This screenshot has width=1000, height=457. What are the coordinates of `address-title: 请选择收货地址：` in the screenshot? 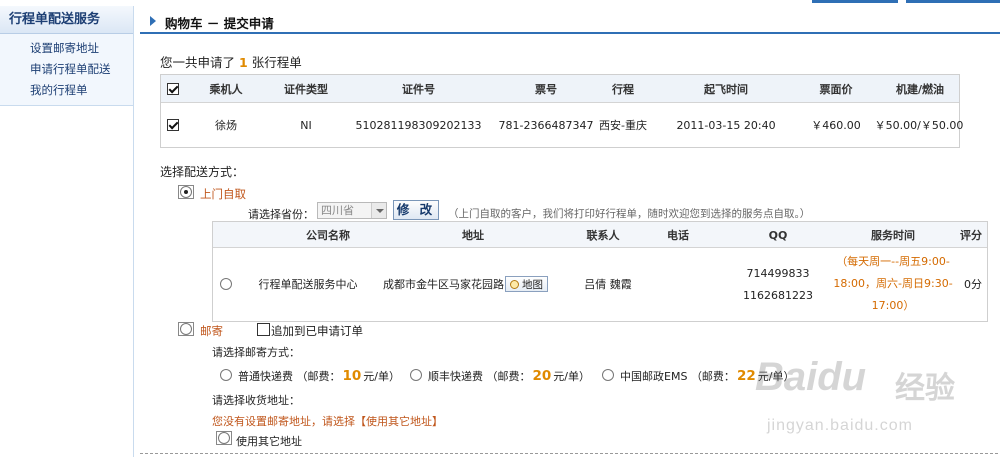 It's located at (256, 400).